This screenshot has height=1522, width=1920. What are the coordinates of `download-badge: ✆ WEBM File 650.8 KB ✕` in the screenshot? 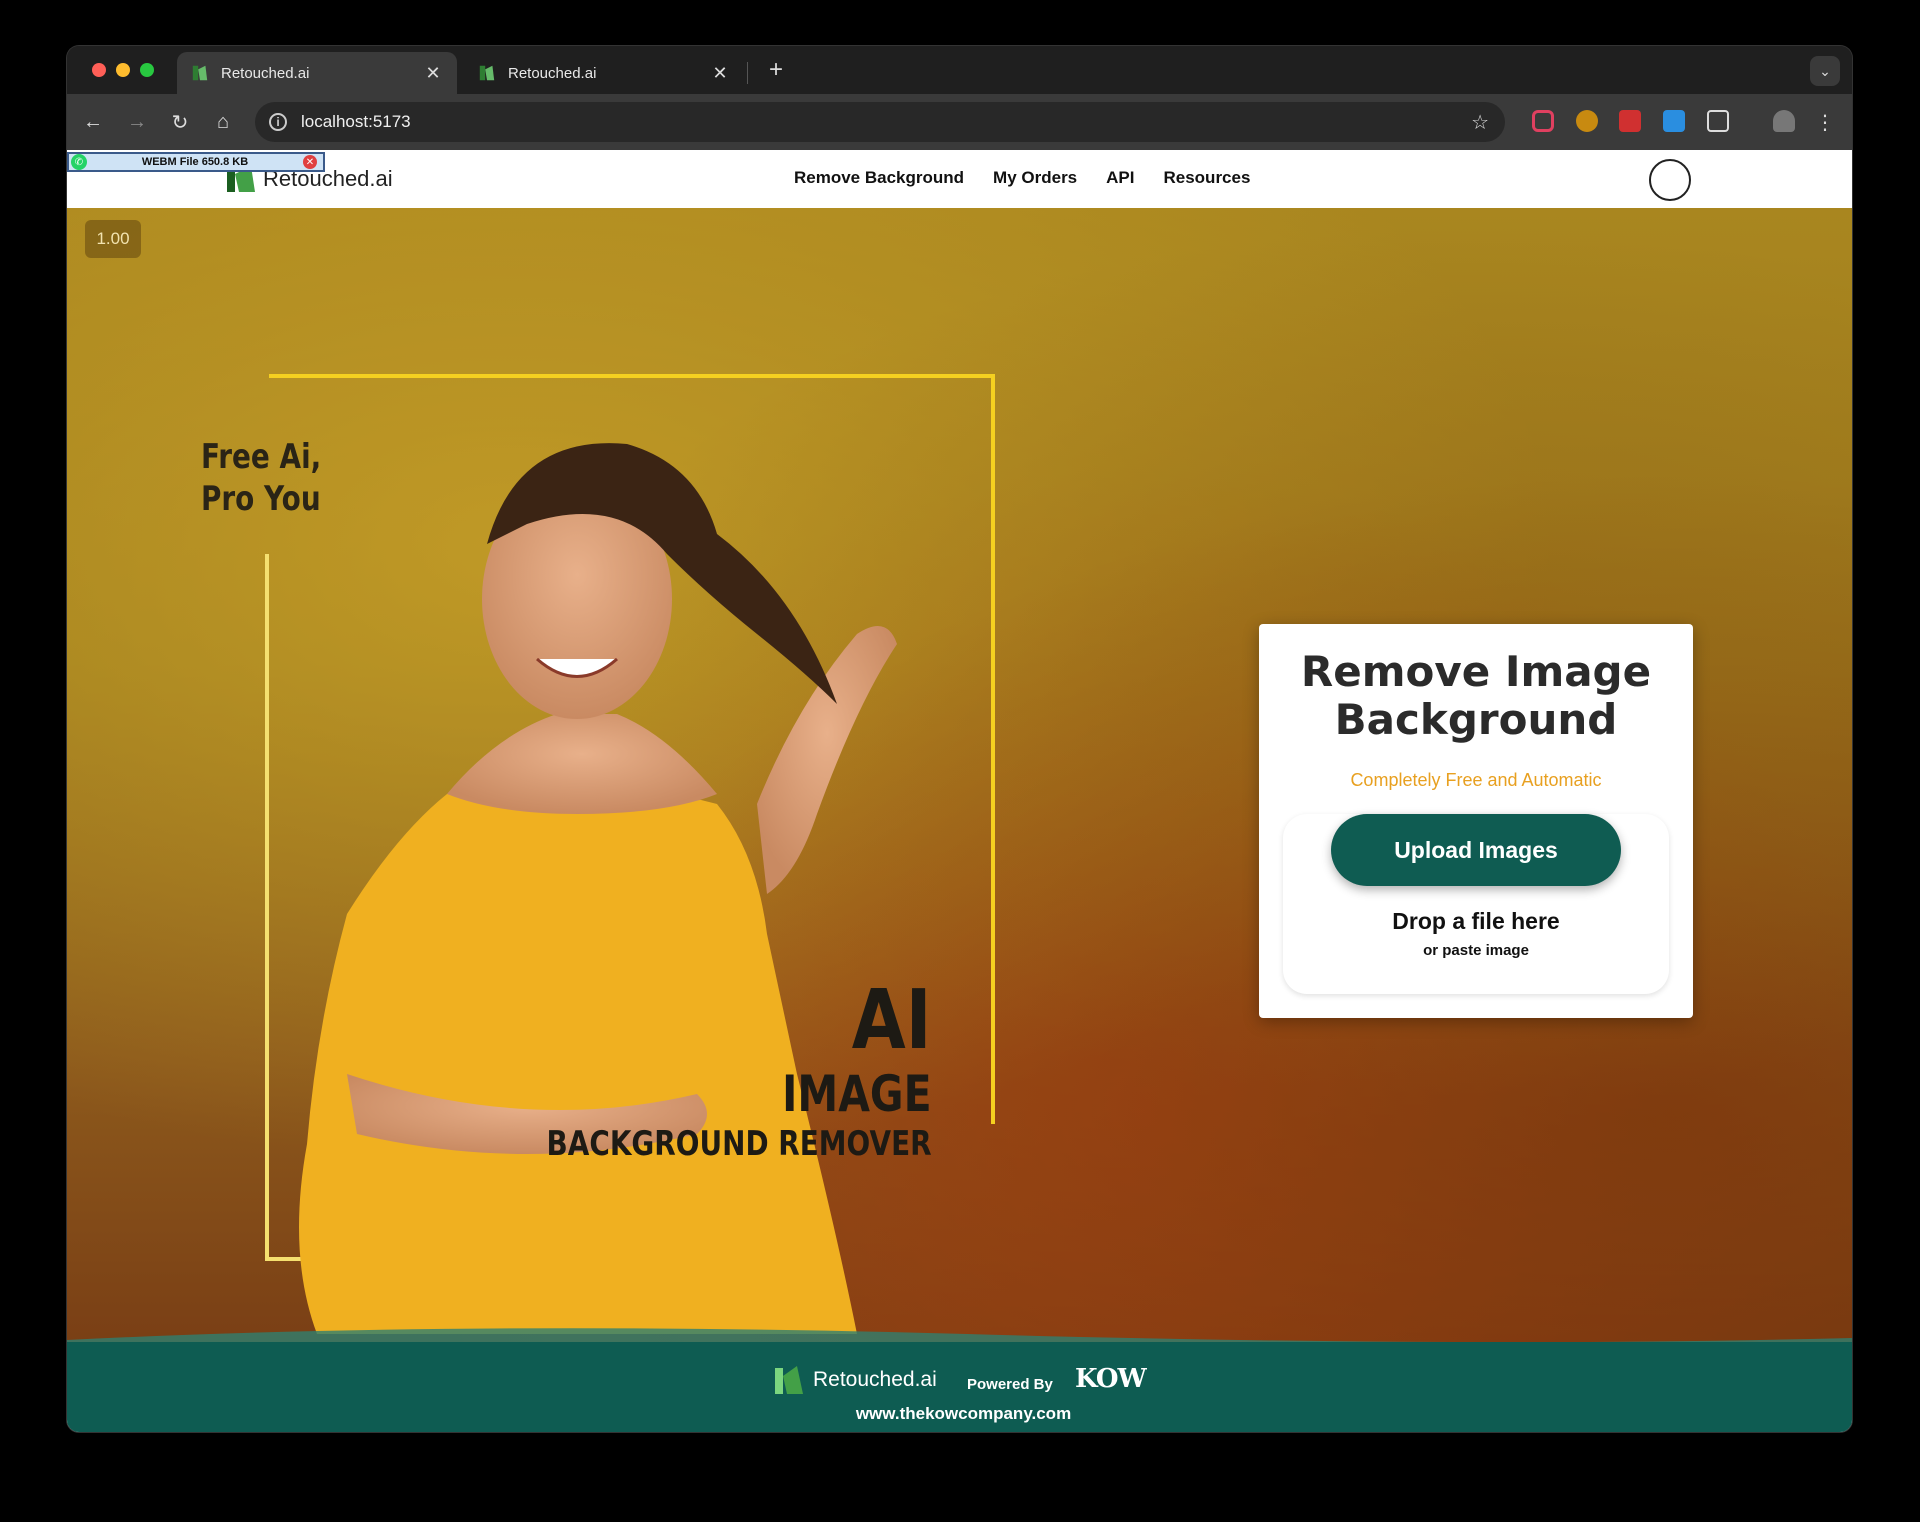 It's located at (196, 162).